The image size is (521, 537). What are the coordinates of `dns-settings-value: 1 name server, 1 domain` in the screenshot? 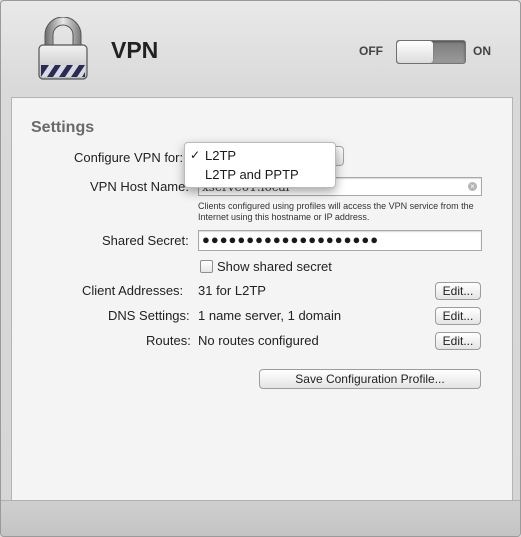 It's located at (270, 315).